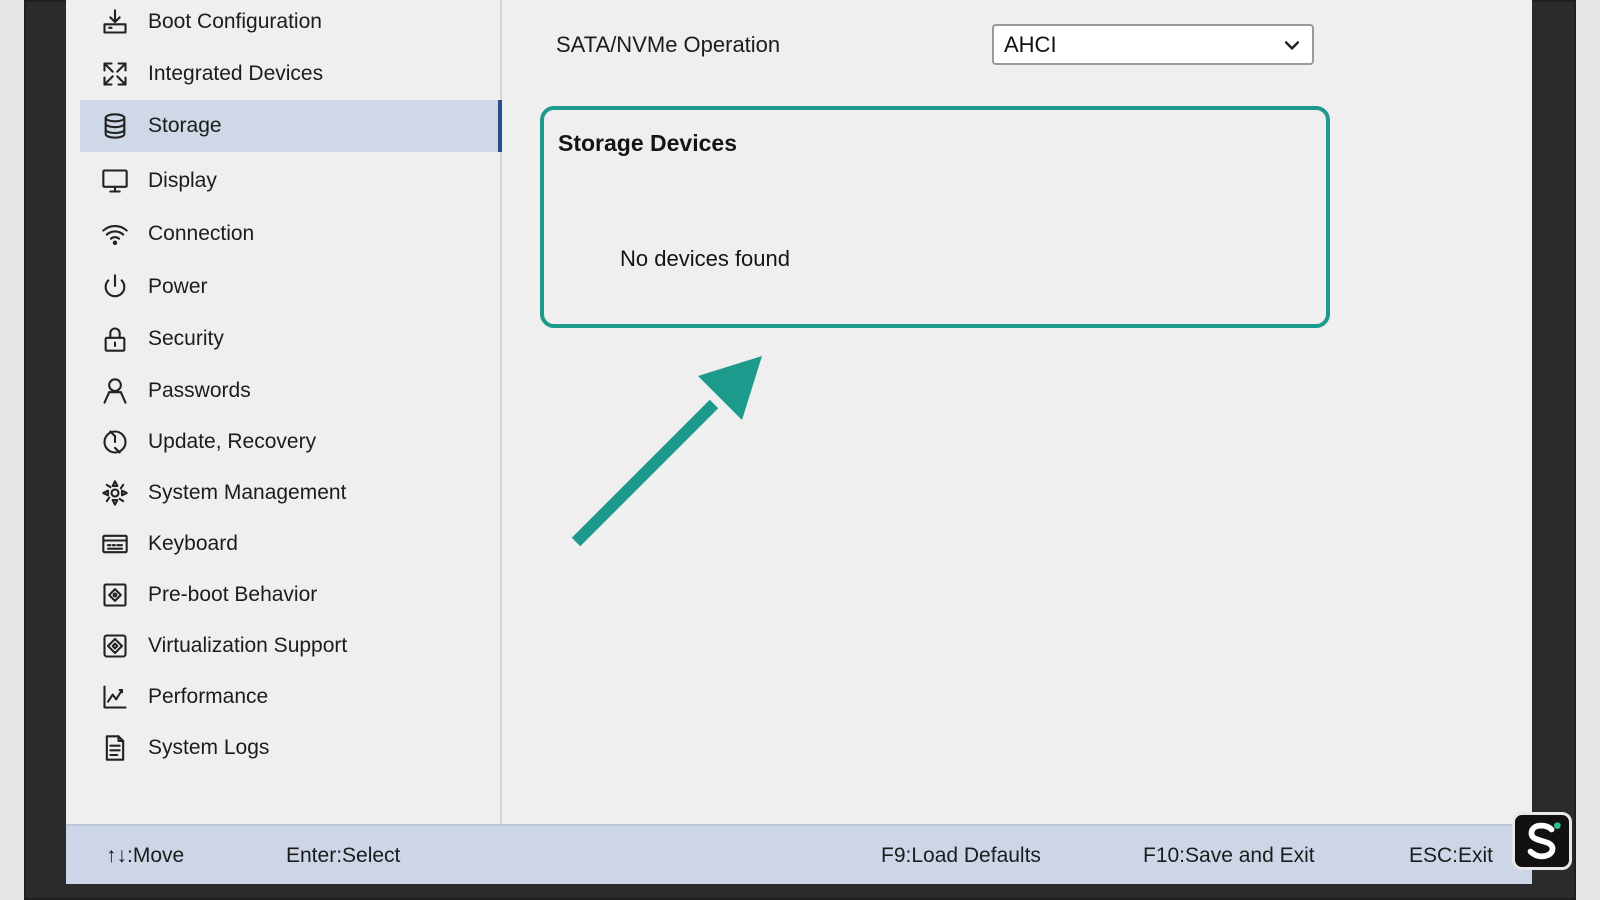 This screenshot has height=900, width=1600. I want to click on boot-icon, so click(115, 22).